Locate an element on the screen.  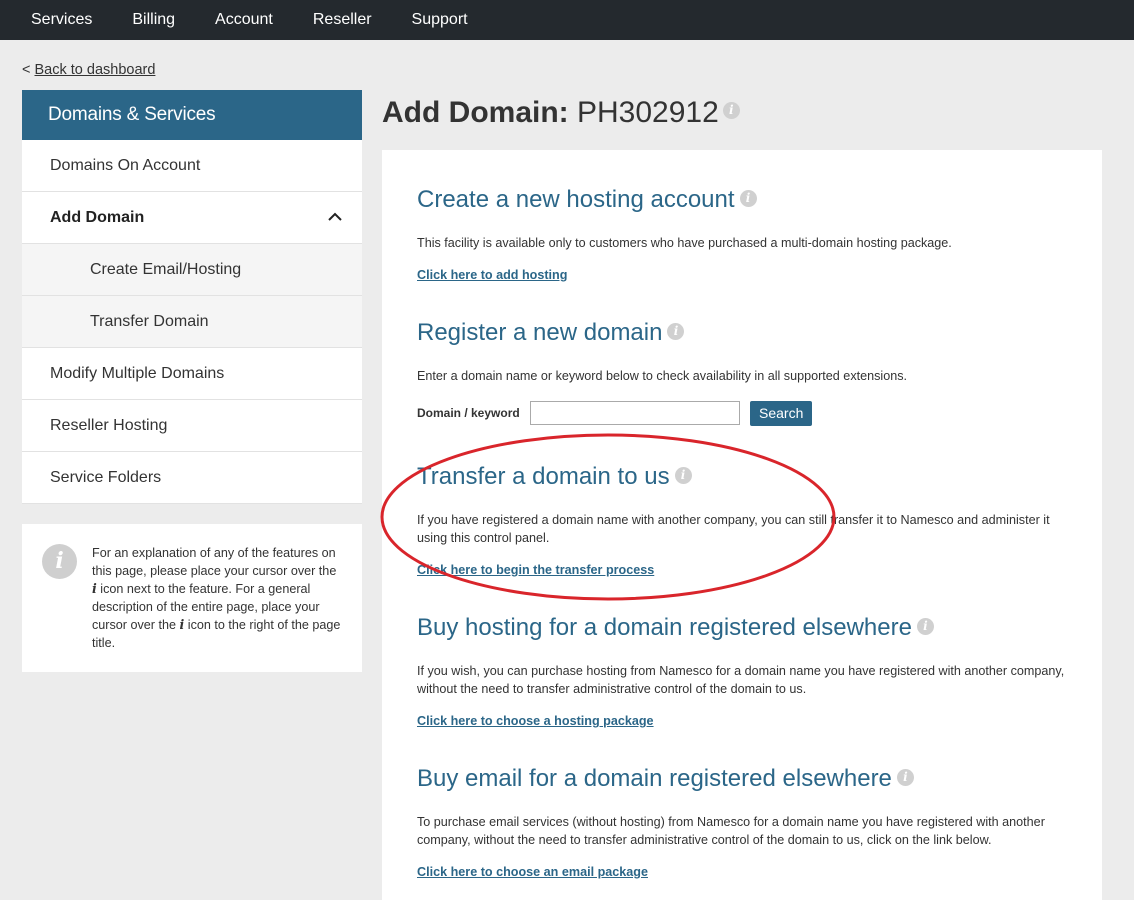
sidebar-item-add-domain: Add Domain is located at coordinates (192, 218).